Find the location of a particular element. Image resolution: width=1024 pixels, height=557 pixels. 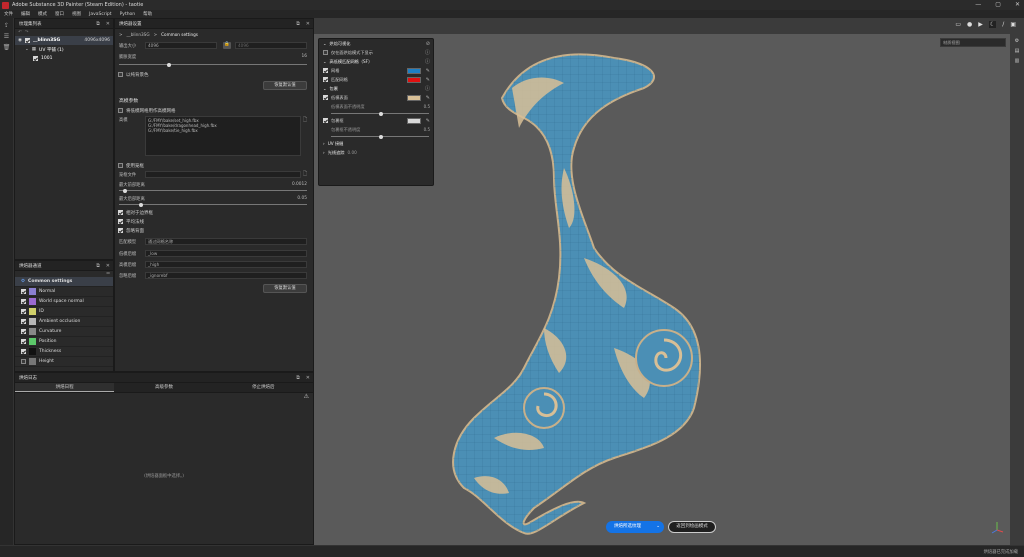

section-header: ⌄ 高低模匹配网格（SF） ⓘ is located at coordinates (376, 61).